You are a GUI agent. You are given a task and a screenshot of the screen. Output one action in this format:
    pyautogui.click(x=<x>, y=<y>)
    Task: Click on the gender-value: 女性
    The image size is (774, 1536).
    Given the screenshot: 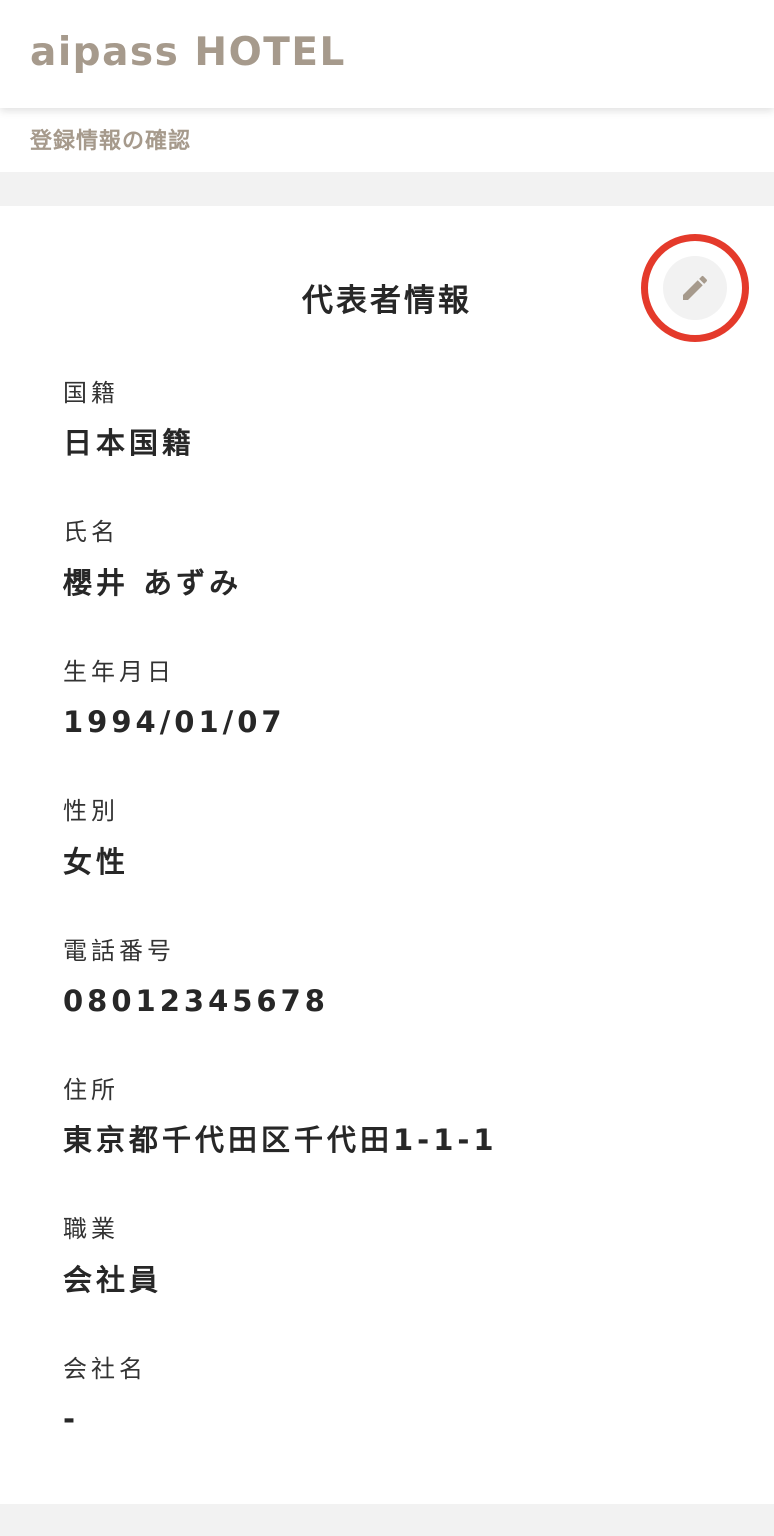 What is the action you would take?
    pyautogui.click(x=96, y=862)
    